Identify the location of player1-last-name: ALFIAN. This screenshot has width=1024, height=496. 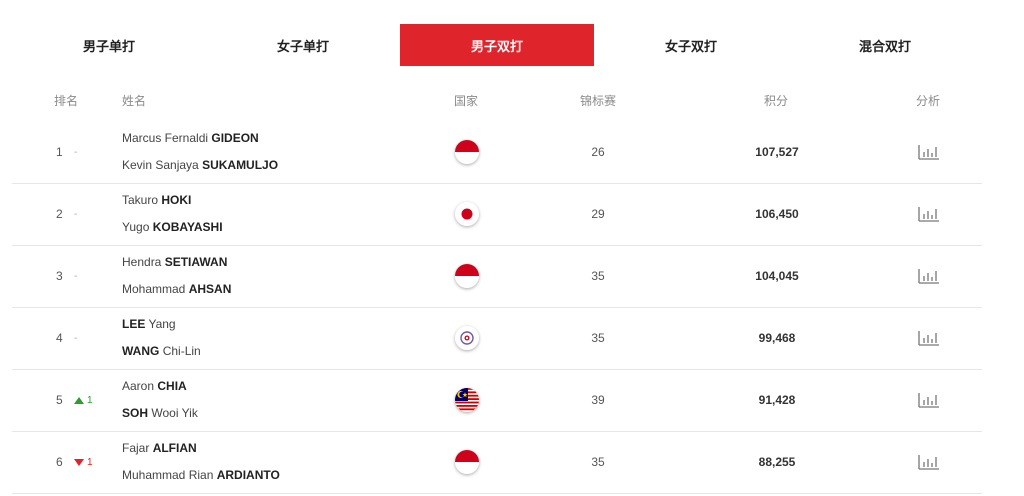
(174, 448).